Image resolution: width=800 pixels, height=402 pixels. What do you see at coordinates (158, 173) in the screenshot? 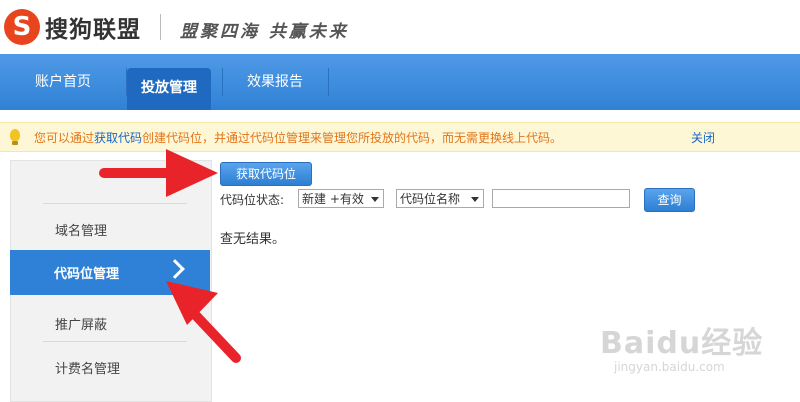
I see `annotation-arrow-right-icon` at bounding box center [158, 173].